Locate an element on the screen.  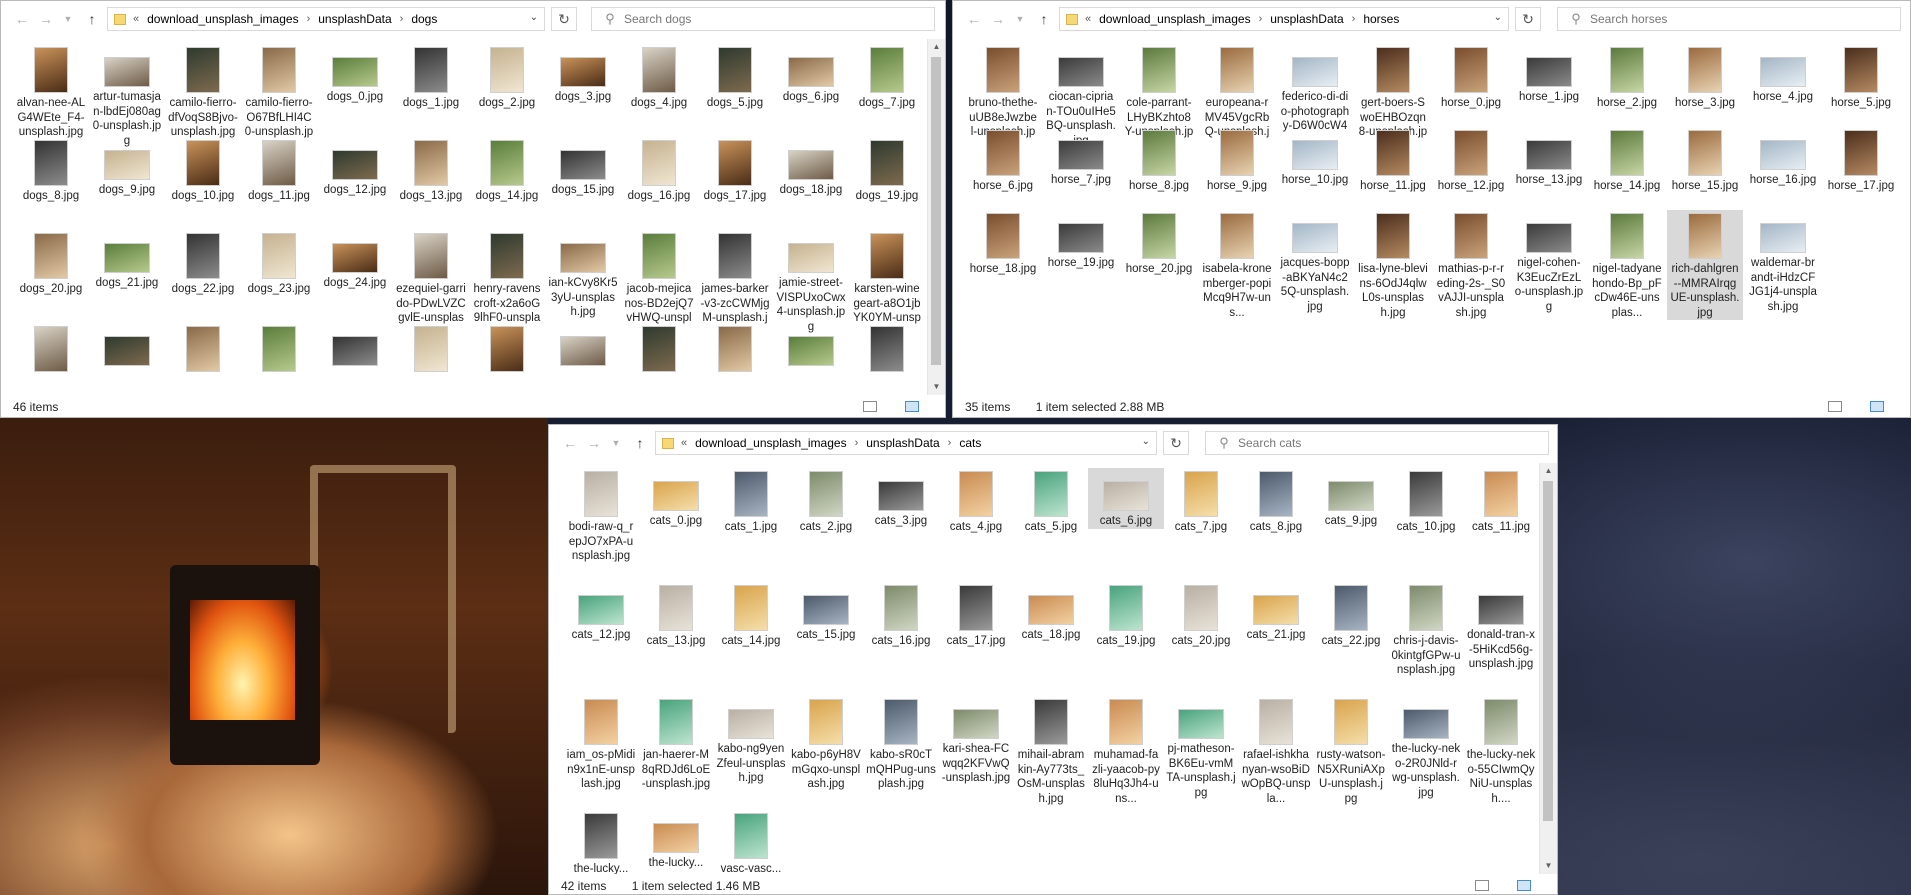
file-item: dogs_8.jpg is located at coordinates (51, 170).